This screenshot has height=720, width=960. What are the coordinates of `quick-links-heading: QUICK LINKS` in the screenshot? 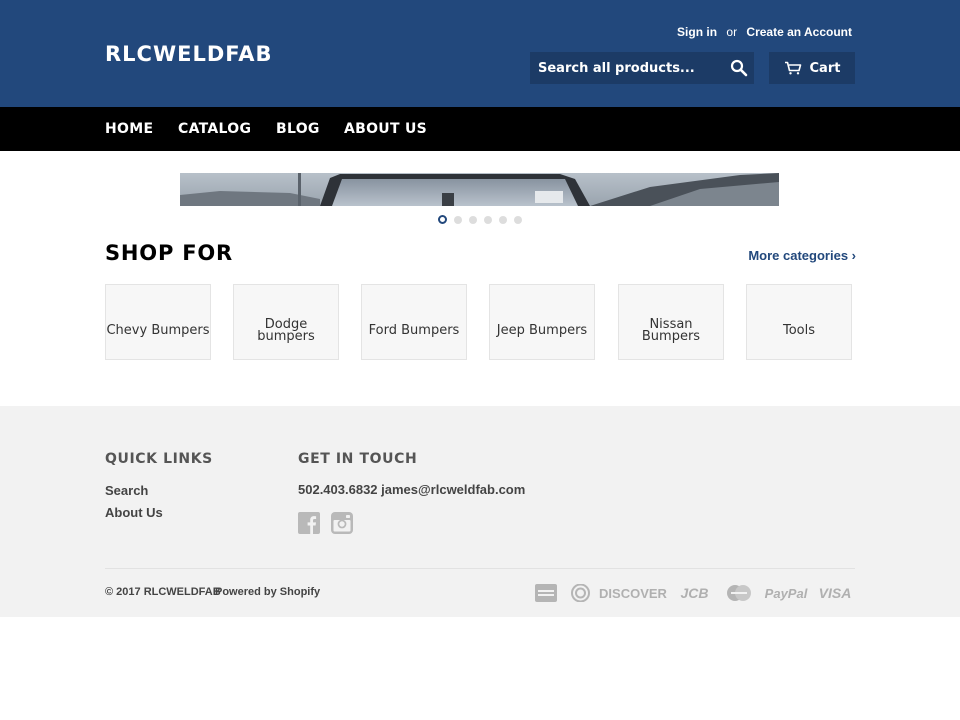 It's located at (159, 459).